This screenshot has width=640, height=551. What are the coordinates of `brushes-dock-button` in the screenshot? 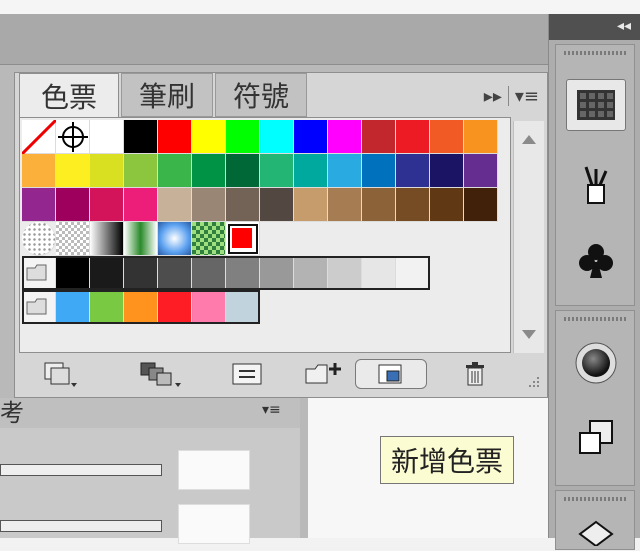 It's located at (596, 185).